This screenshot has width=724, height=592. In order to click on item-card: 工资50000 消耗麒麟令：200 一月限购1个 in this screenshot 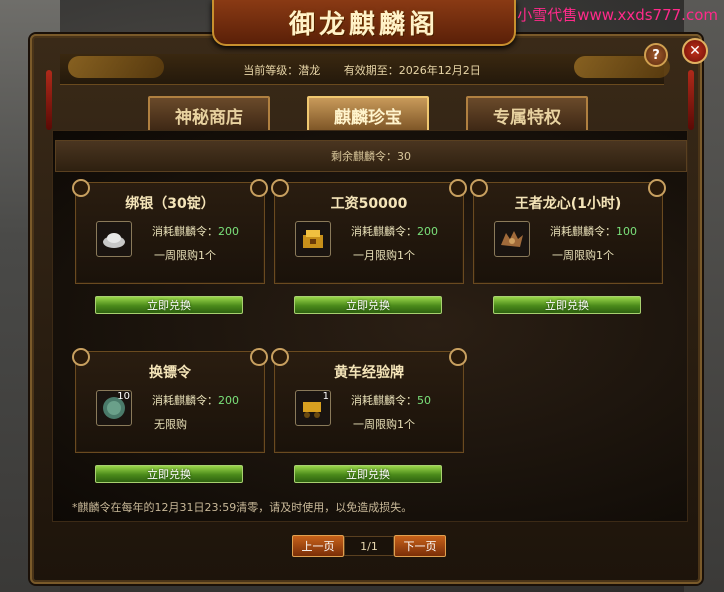, I will do `click(369, 231)`.